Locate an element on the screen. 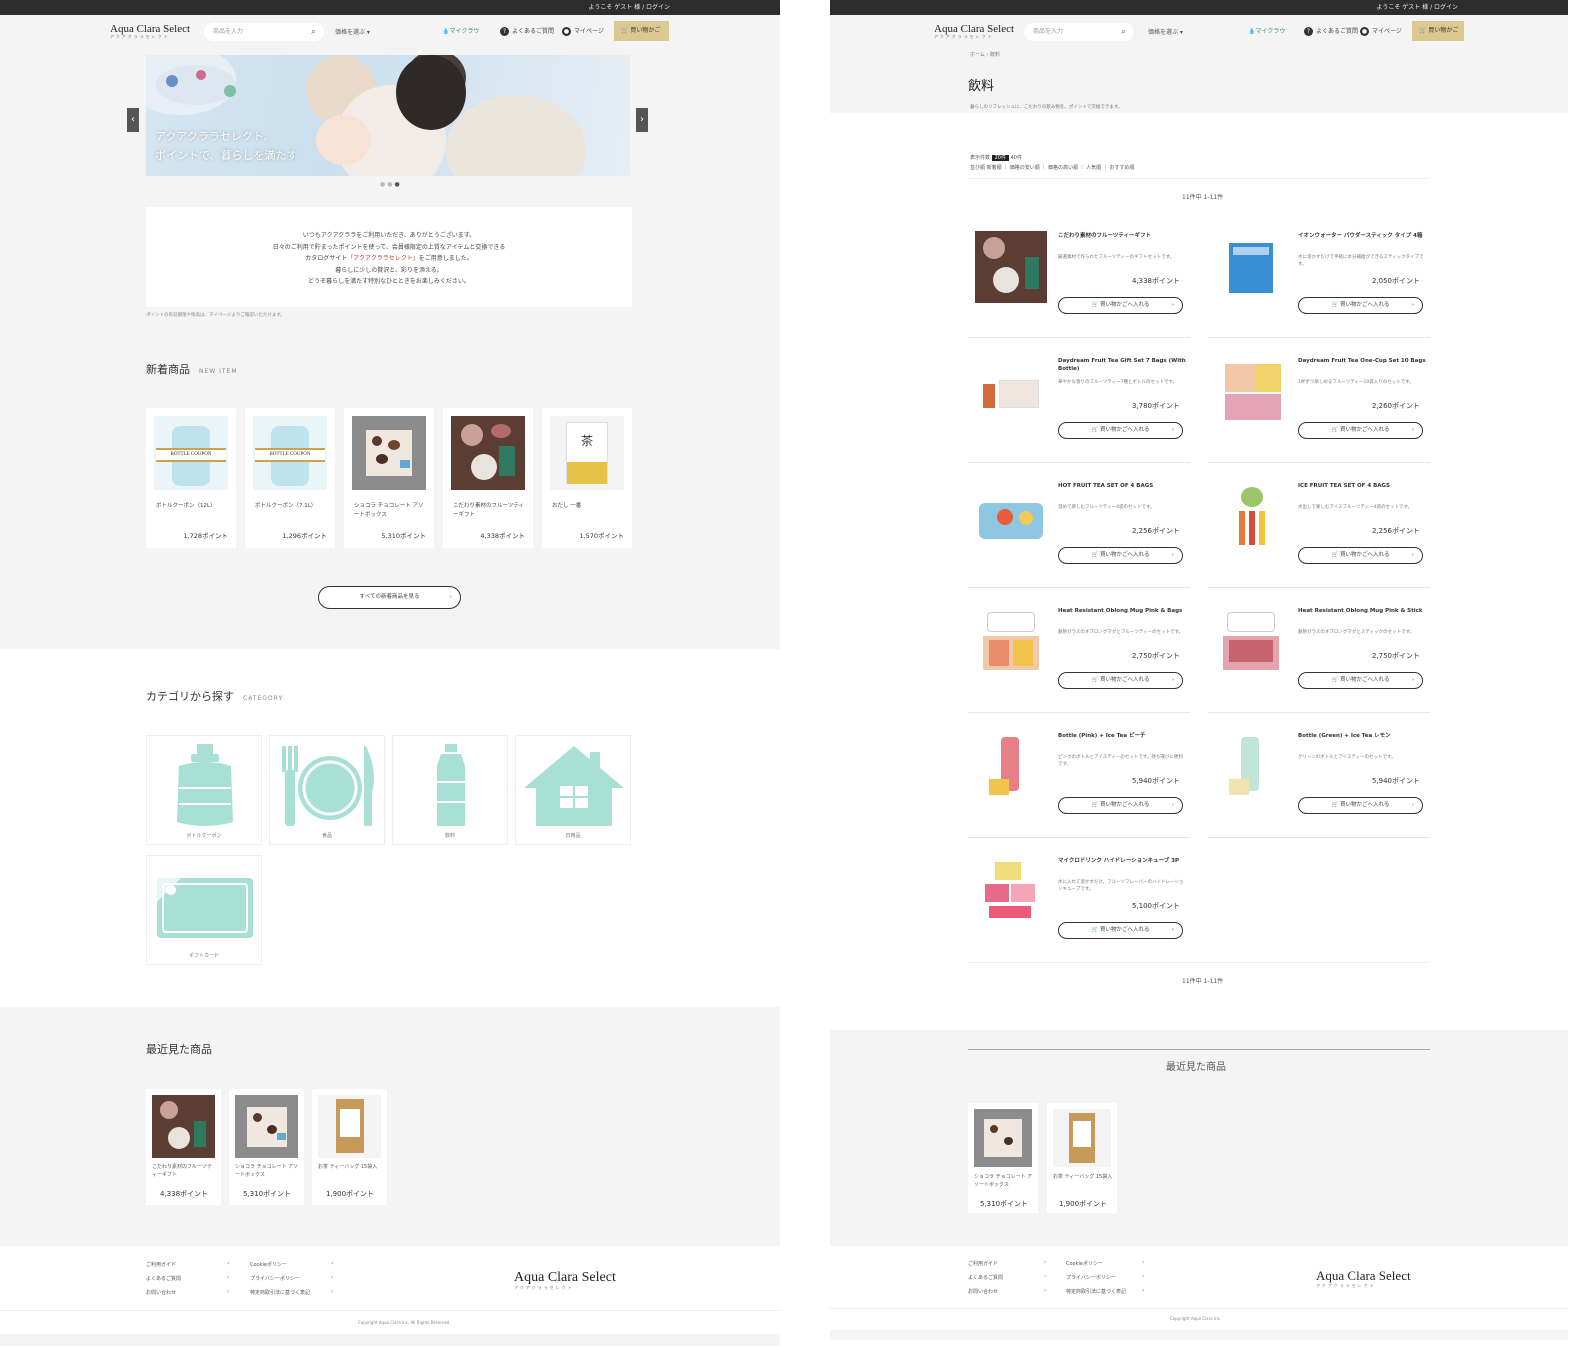 The width and height of the screenshot is (1571, 1350). per-page-40-option: 40件 is located at coordinates (1016, 158).